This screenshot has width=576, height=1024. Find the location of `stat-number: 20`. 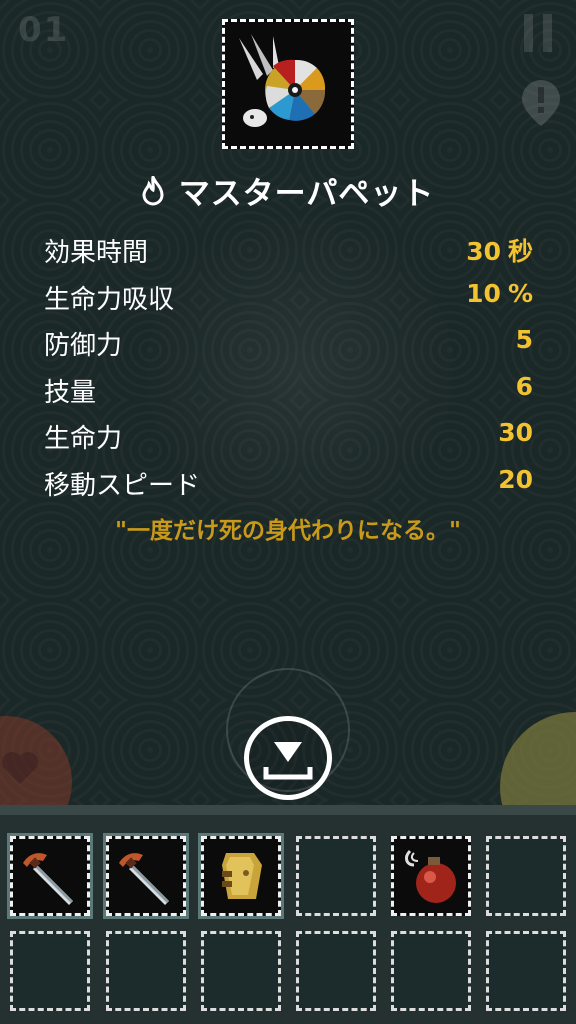

stat-number: 20 is located at coordinates (515, 479).